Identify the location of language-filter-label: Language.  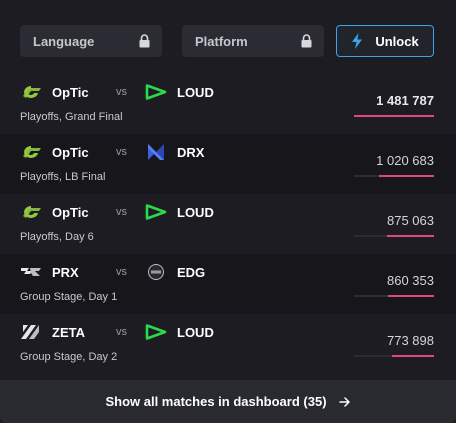
(64, 41).